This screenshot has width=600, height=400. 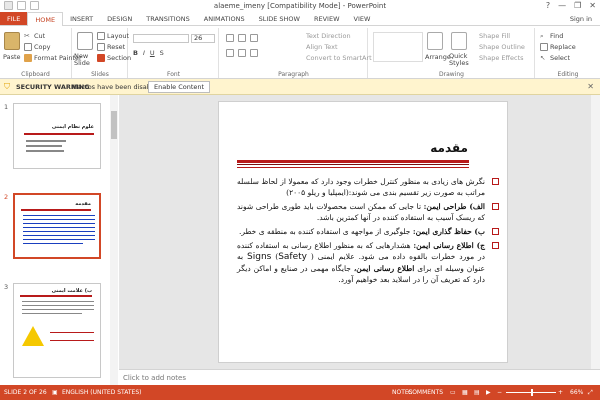 I want to click on thumbnails-scrollbar, so click(x=114, y=240).